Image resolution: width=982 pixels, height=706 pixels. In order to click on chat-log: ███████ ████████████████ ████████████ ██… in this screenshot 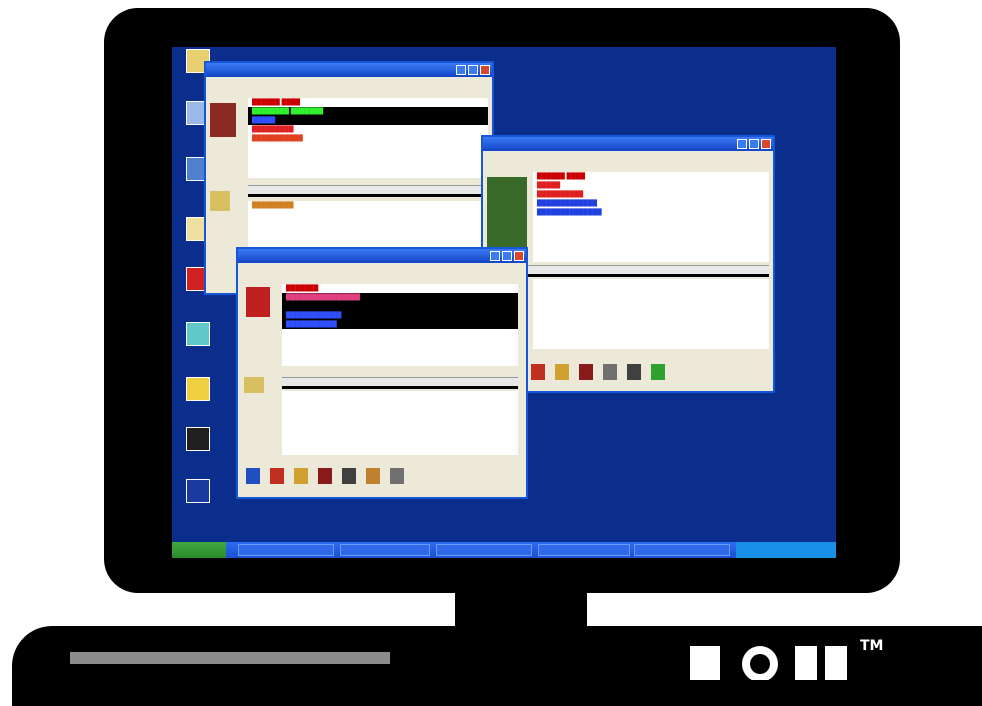, I will do `click(400, 325)`.